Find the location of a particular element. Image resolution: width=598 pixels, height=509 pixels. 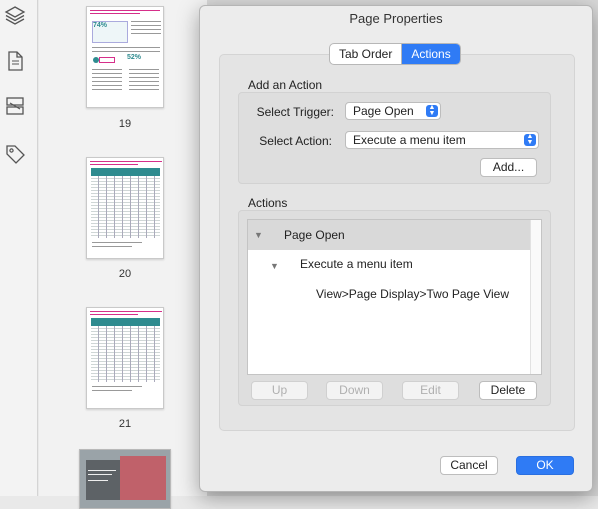

tree-scrollbar is located at coordinates (535, 297).